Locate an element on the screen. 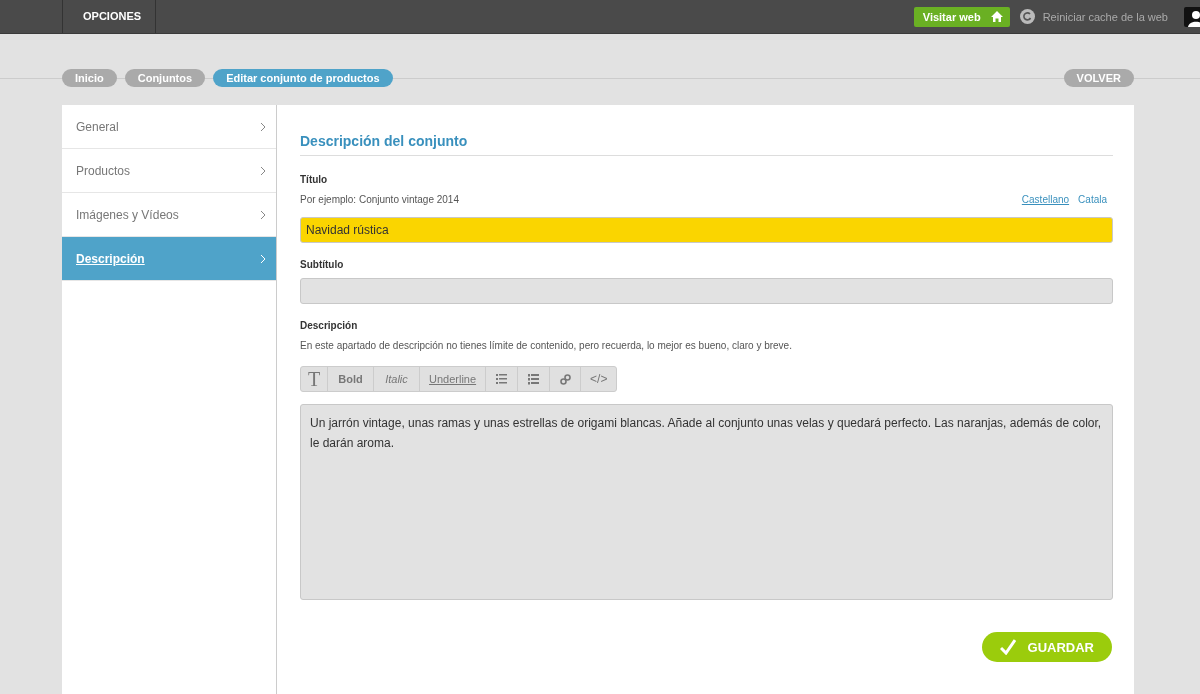 The height and width of the screenshot is (694, 1200). save-button: GUARDAR is located at coordinates (1046, 647).